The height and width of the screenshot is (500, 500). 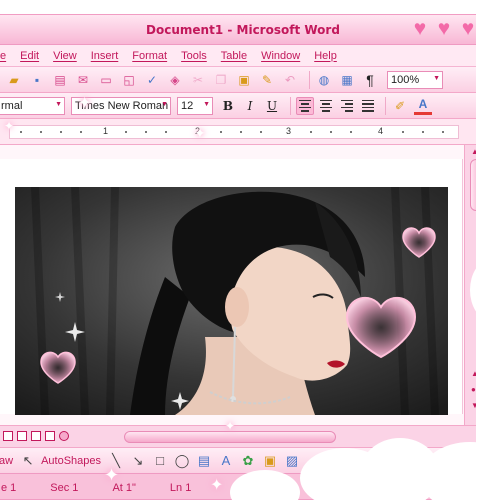 What do you see at coordinates (324, 80) in the screenshot?
I see `hyperlink-globe-icon: ◍` at bounding box center [324, 80].